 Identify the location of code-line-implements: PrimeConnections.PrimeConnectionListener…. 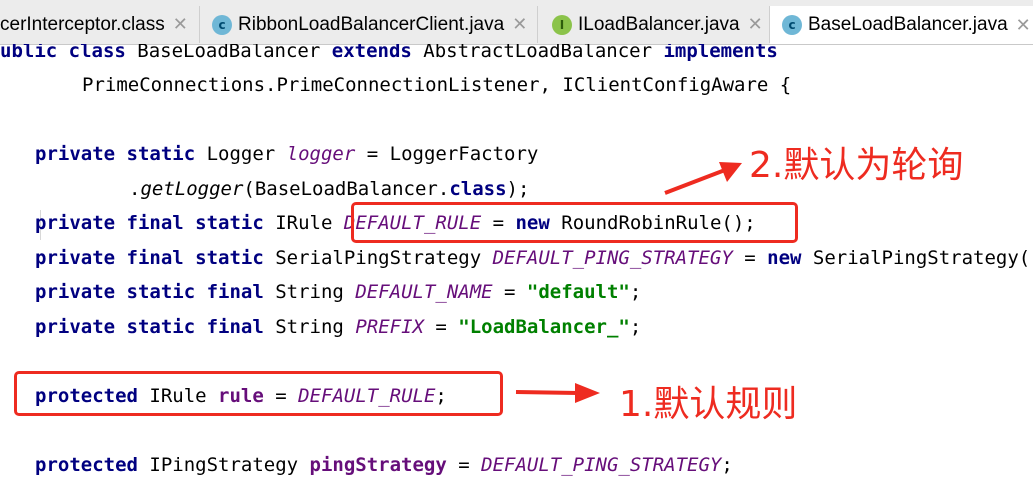
(437, 85).